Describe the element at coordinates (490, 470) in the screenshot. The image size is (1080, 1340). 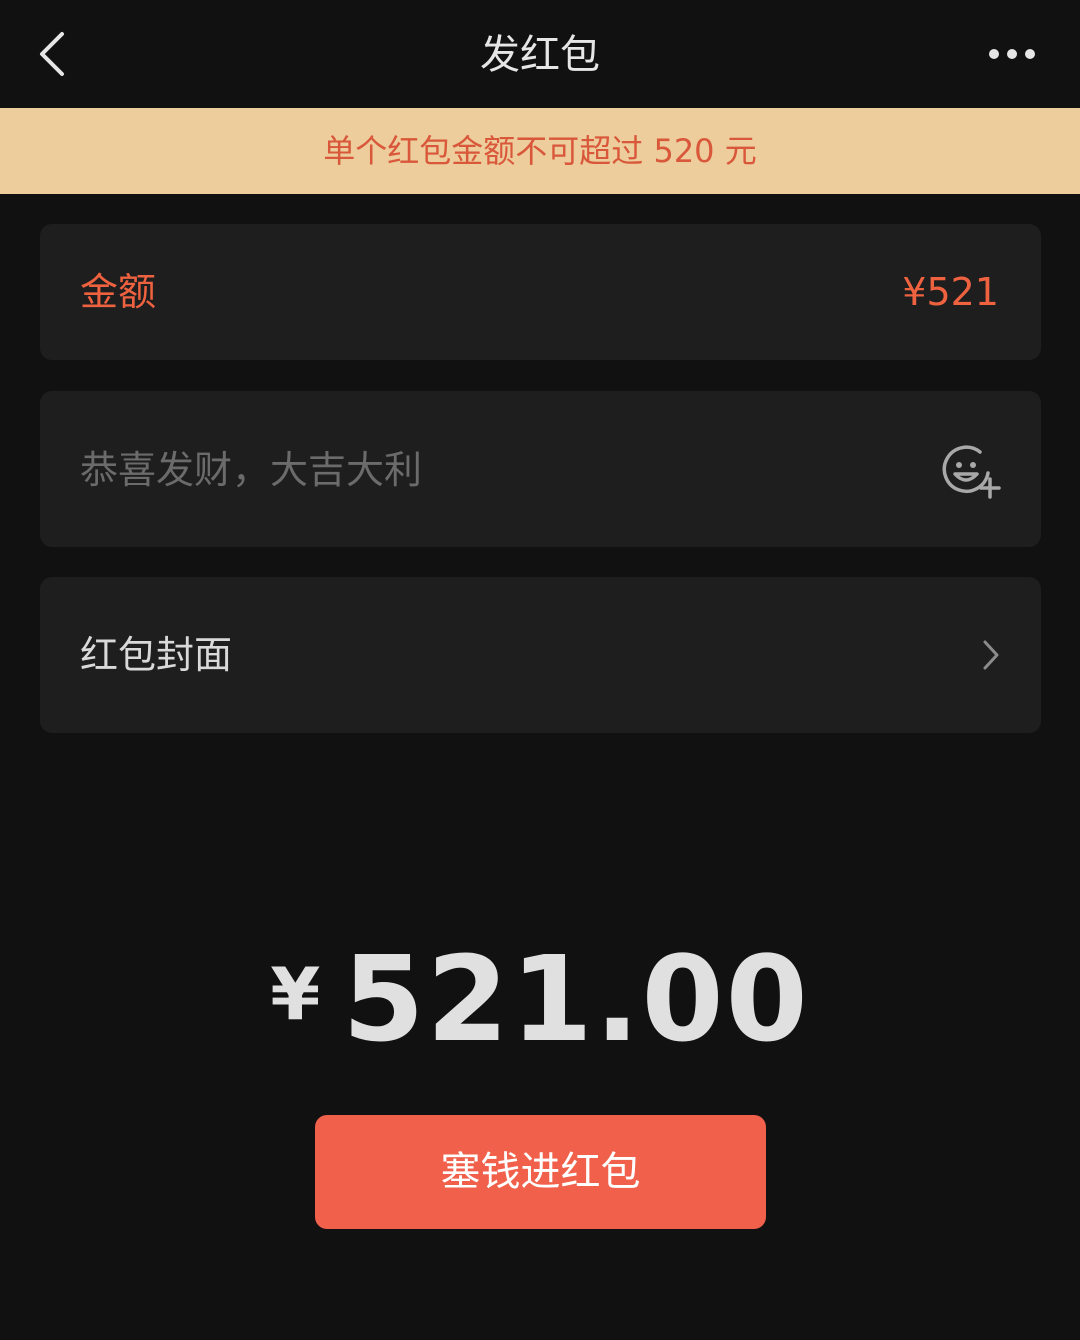
I see `blessing-input` at that location.